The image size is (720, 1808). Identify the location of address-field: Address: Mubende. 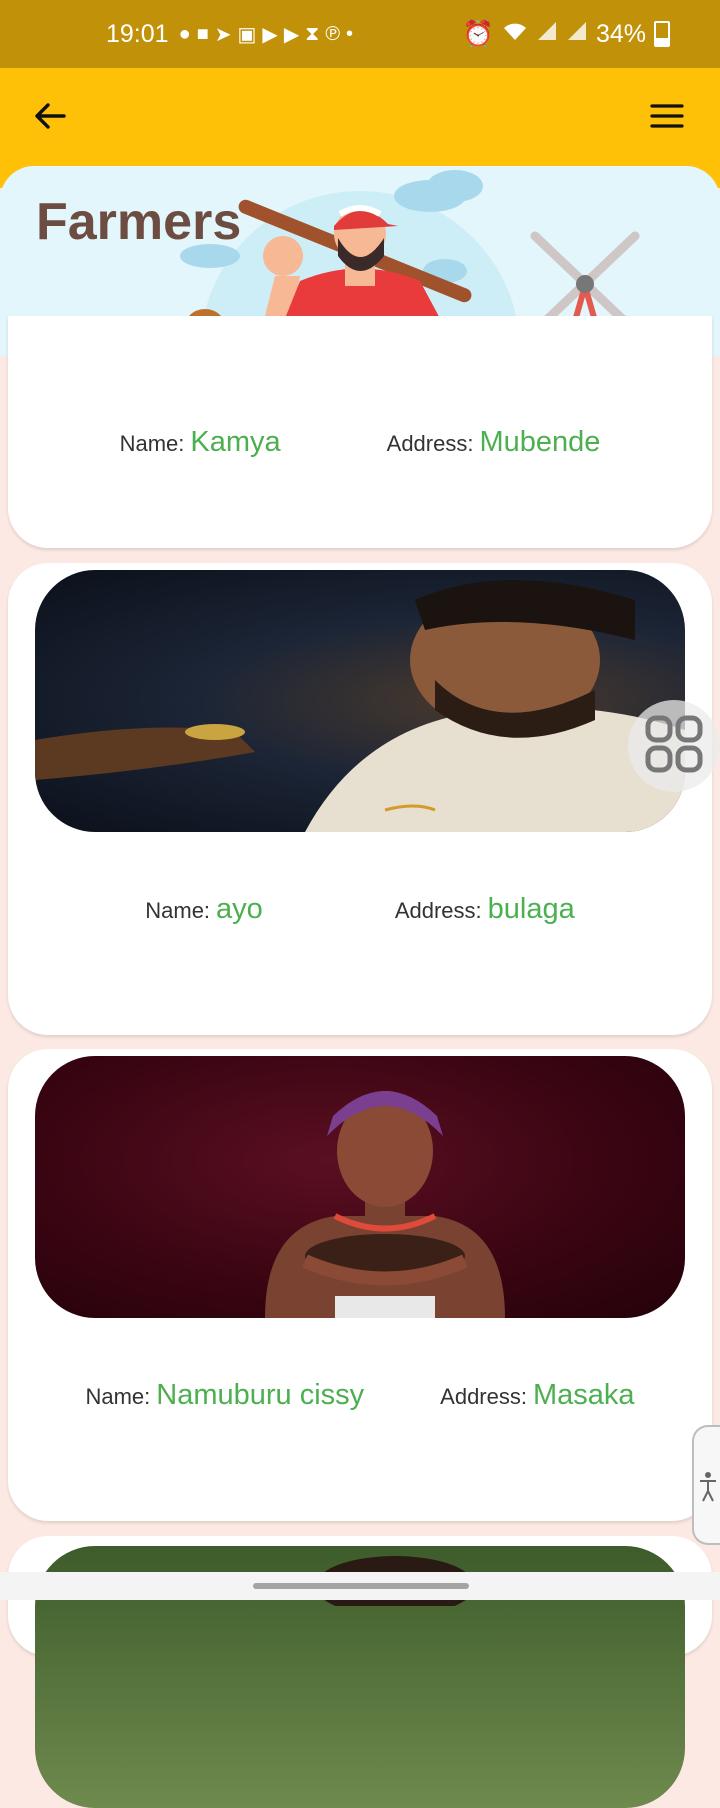
(494, 442).